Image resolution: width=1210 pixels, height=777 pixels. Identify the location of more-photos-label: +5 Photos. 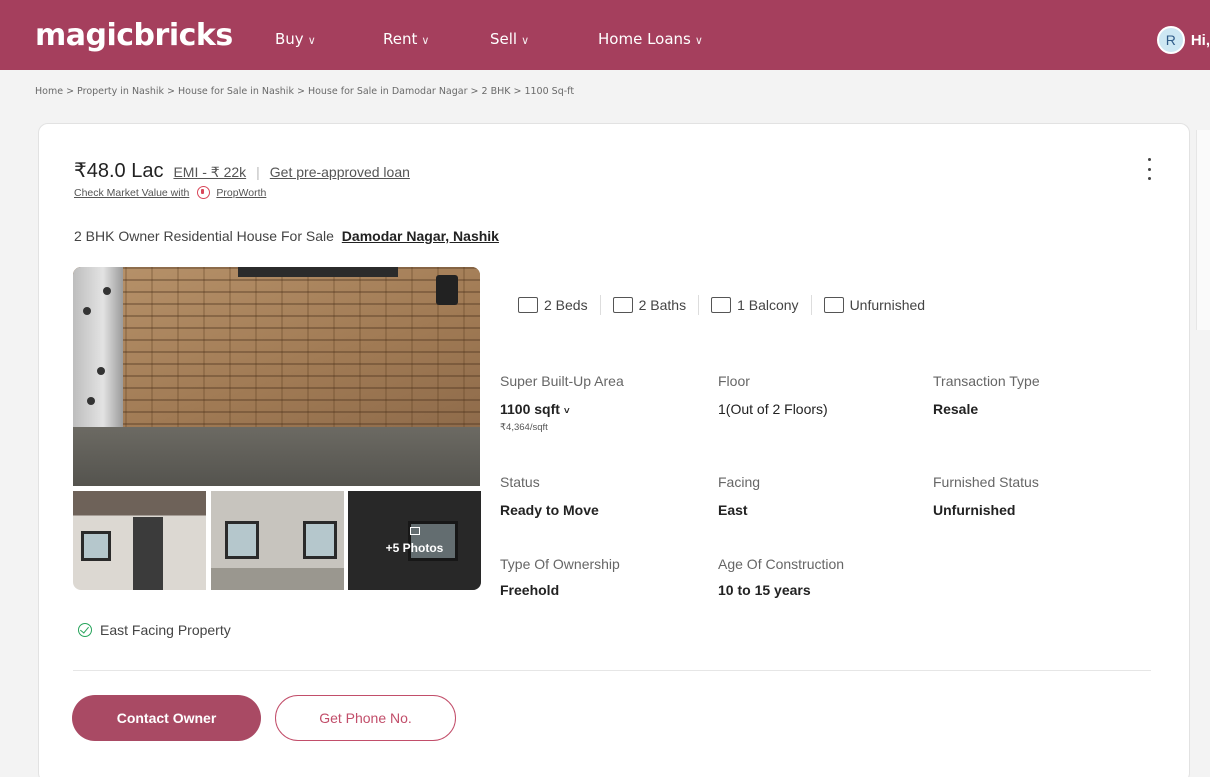
(414, 547).